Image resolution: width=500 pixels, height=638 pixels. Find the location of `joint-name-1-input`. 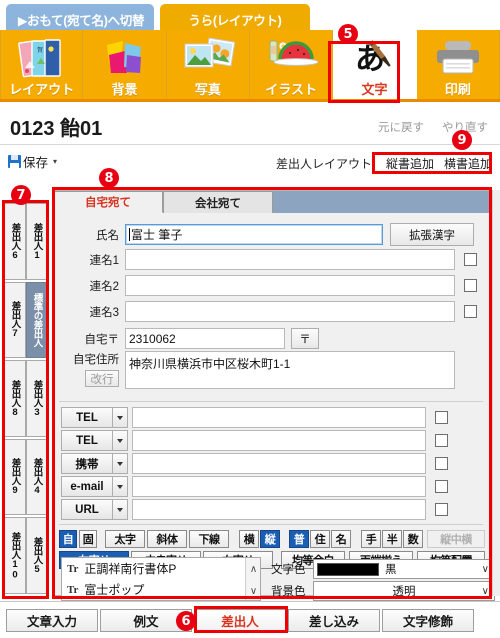

joint-name-1-input is located at coordinates (290, 259).